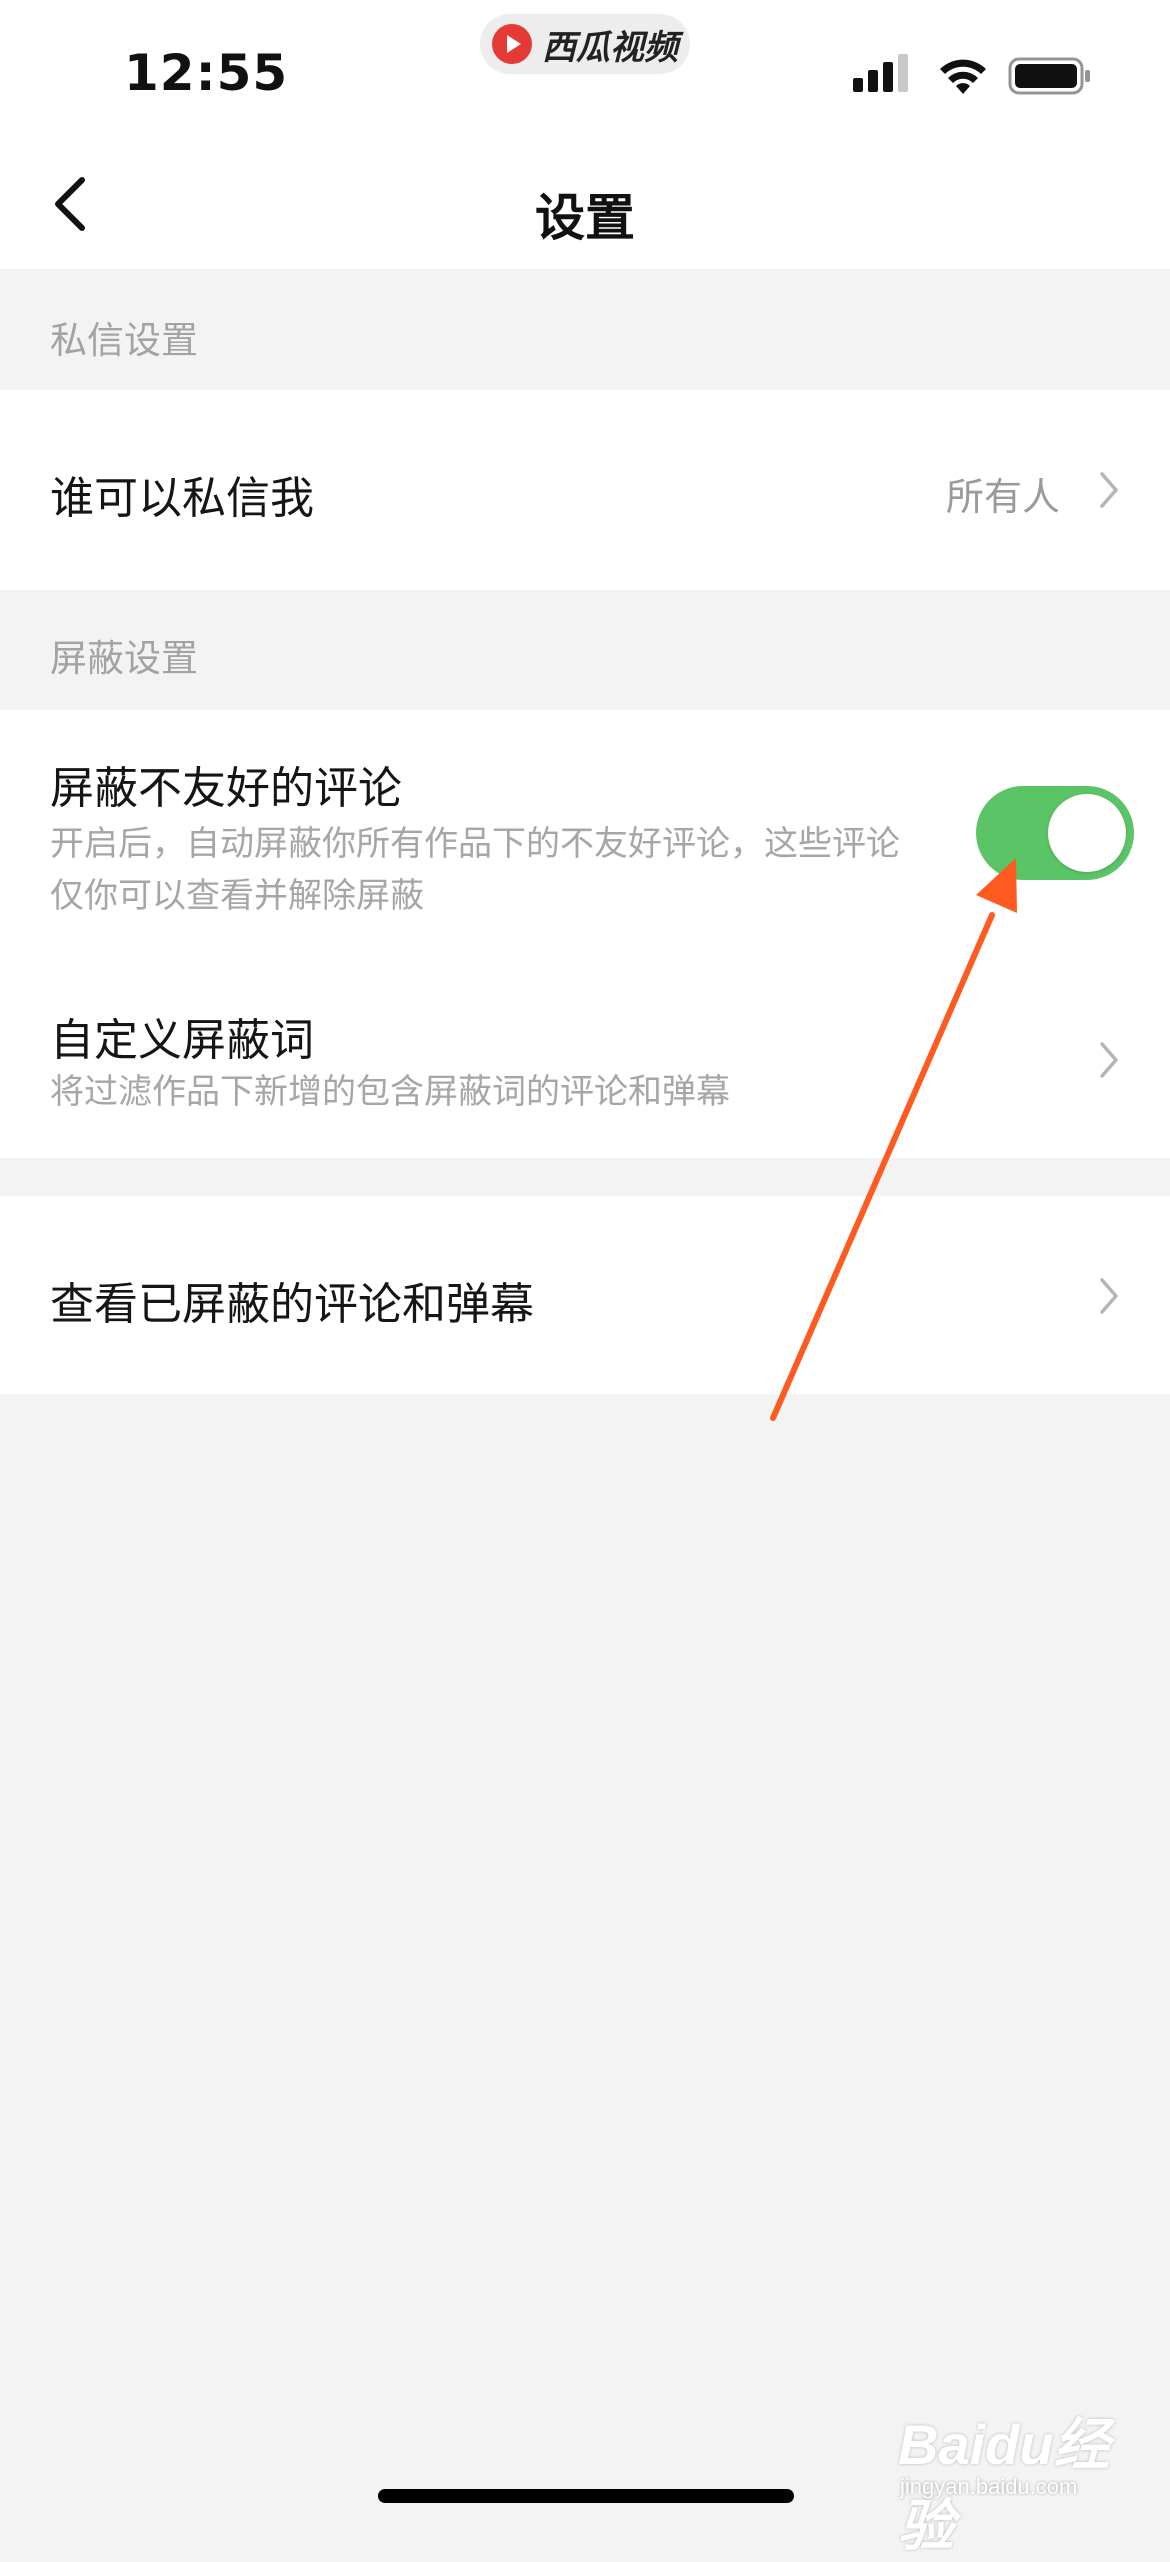 Image resolution: width=1170 pixels, height=2562 pixels. Describe the element at coordinates (206, 73) in the screenshot. I see `status-time: 12:55` at that location.